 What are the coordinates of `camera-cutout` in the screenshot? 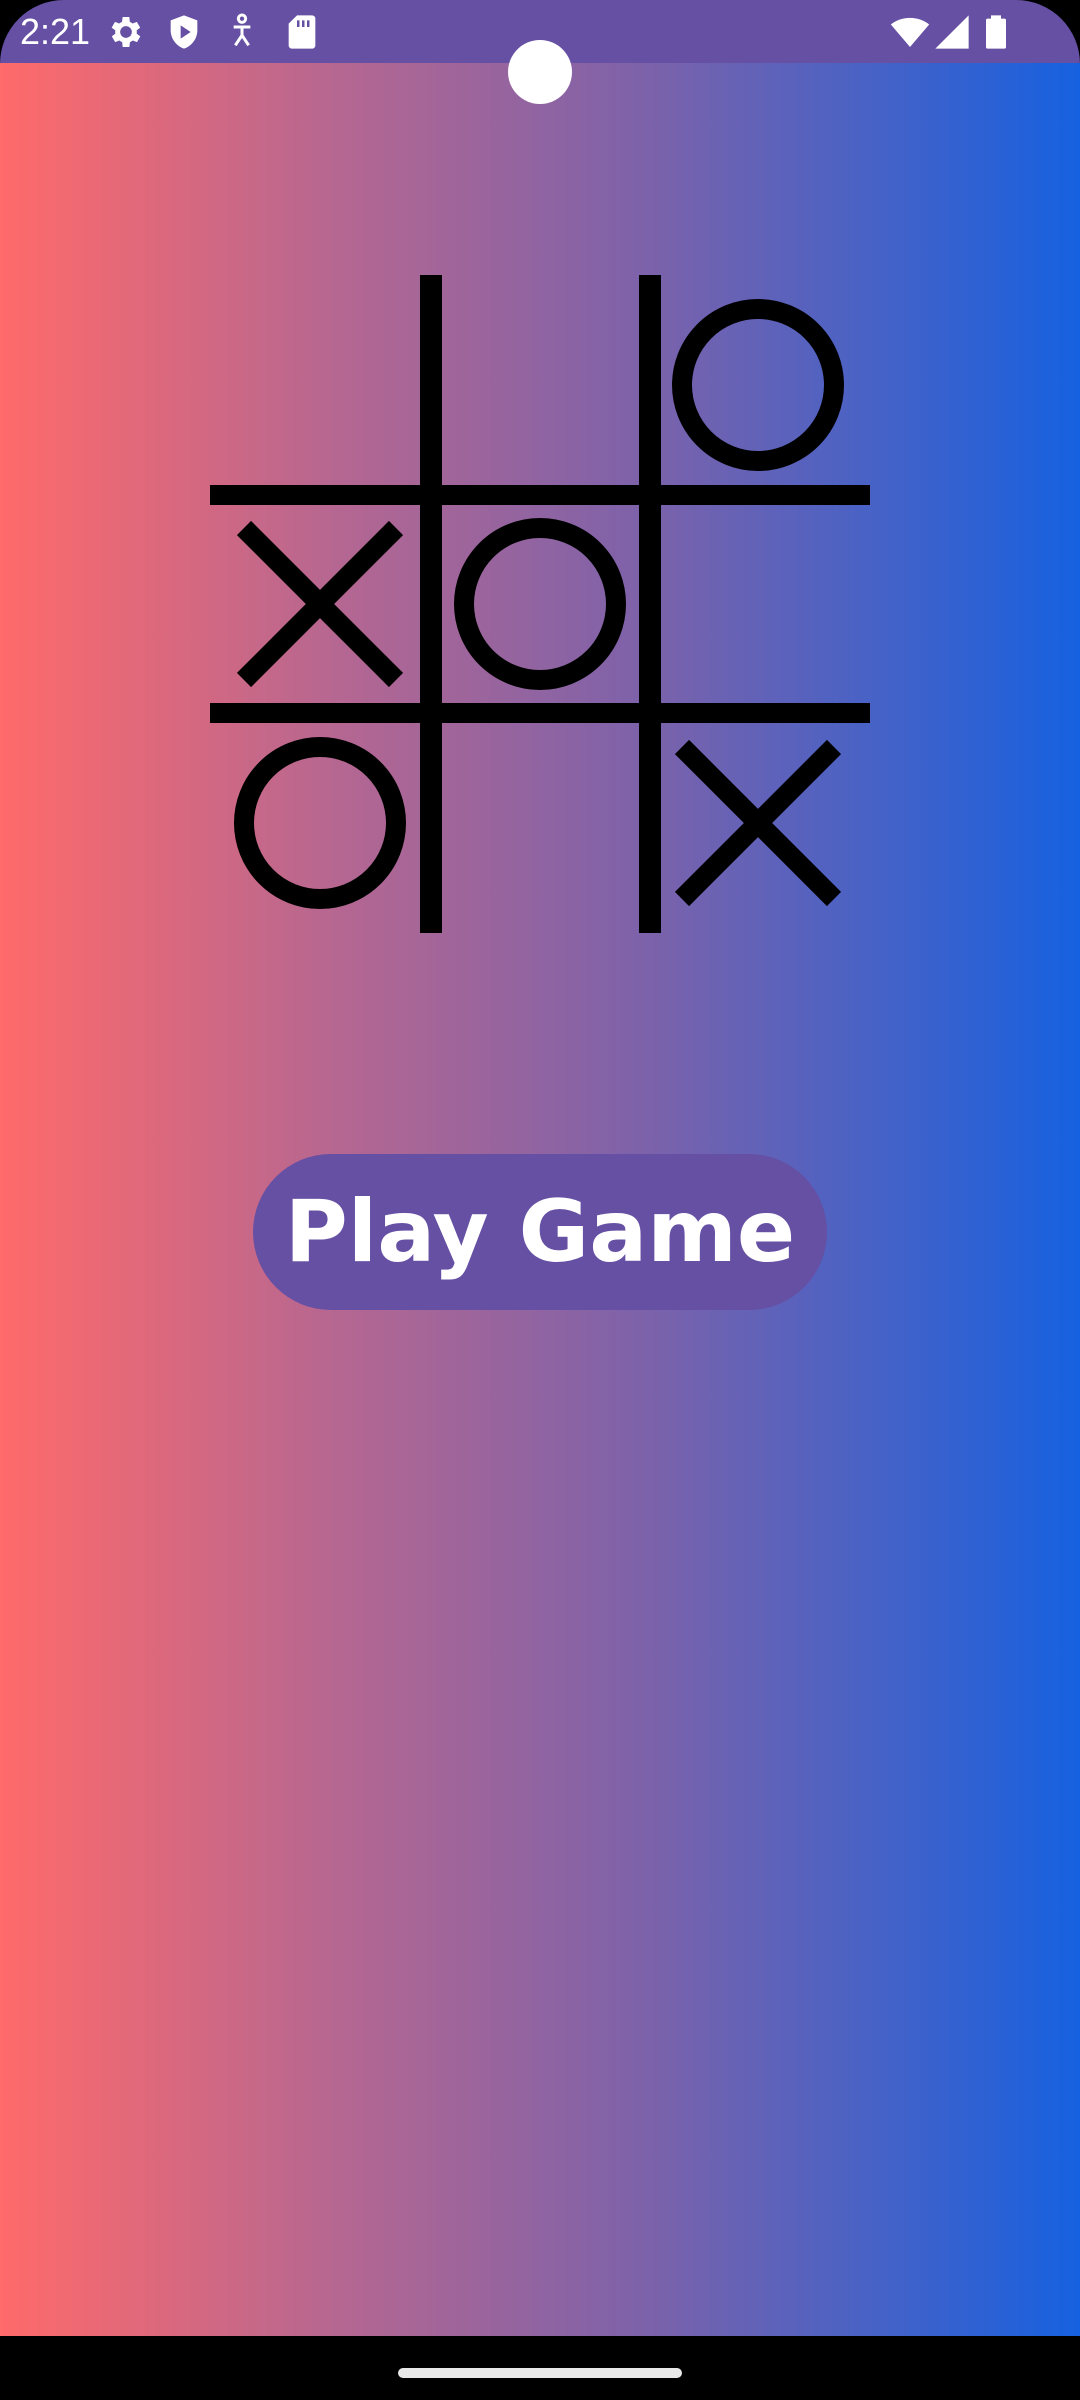 It's located at (540, 72).